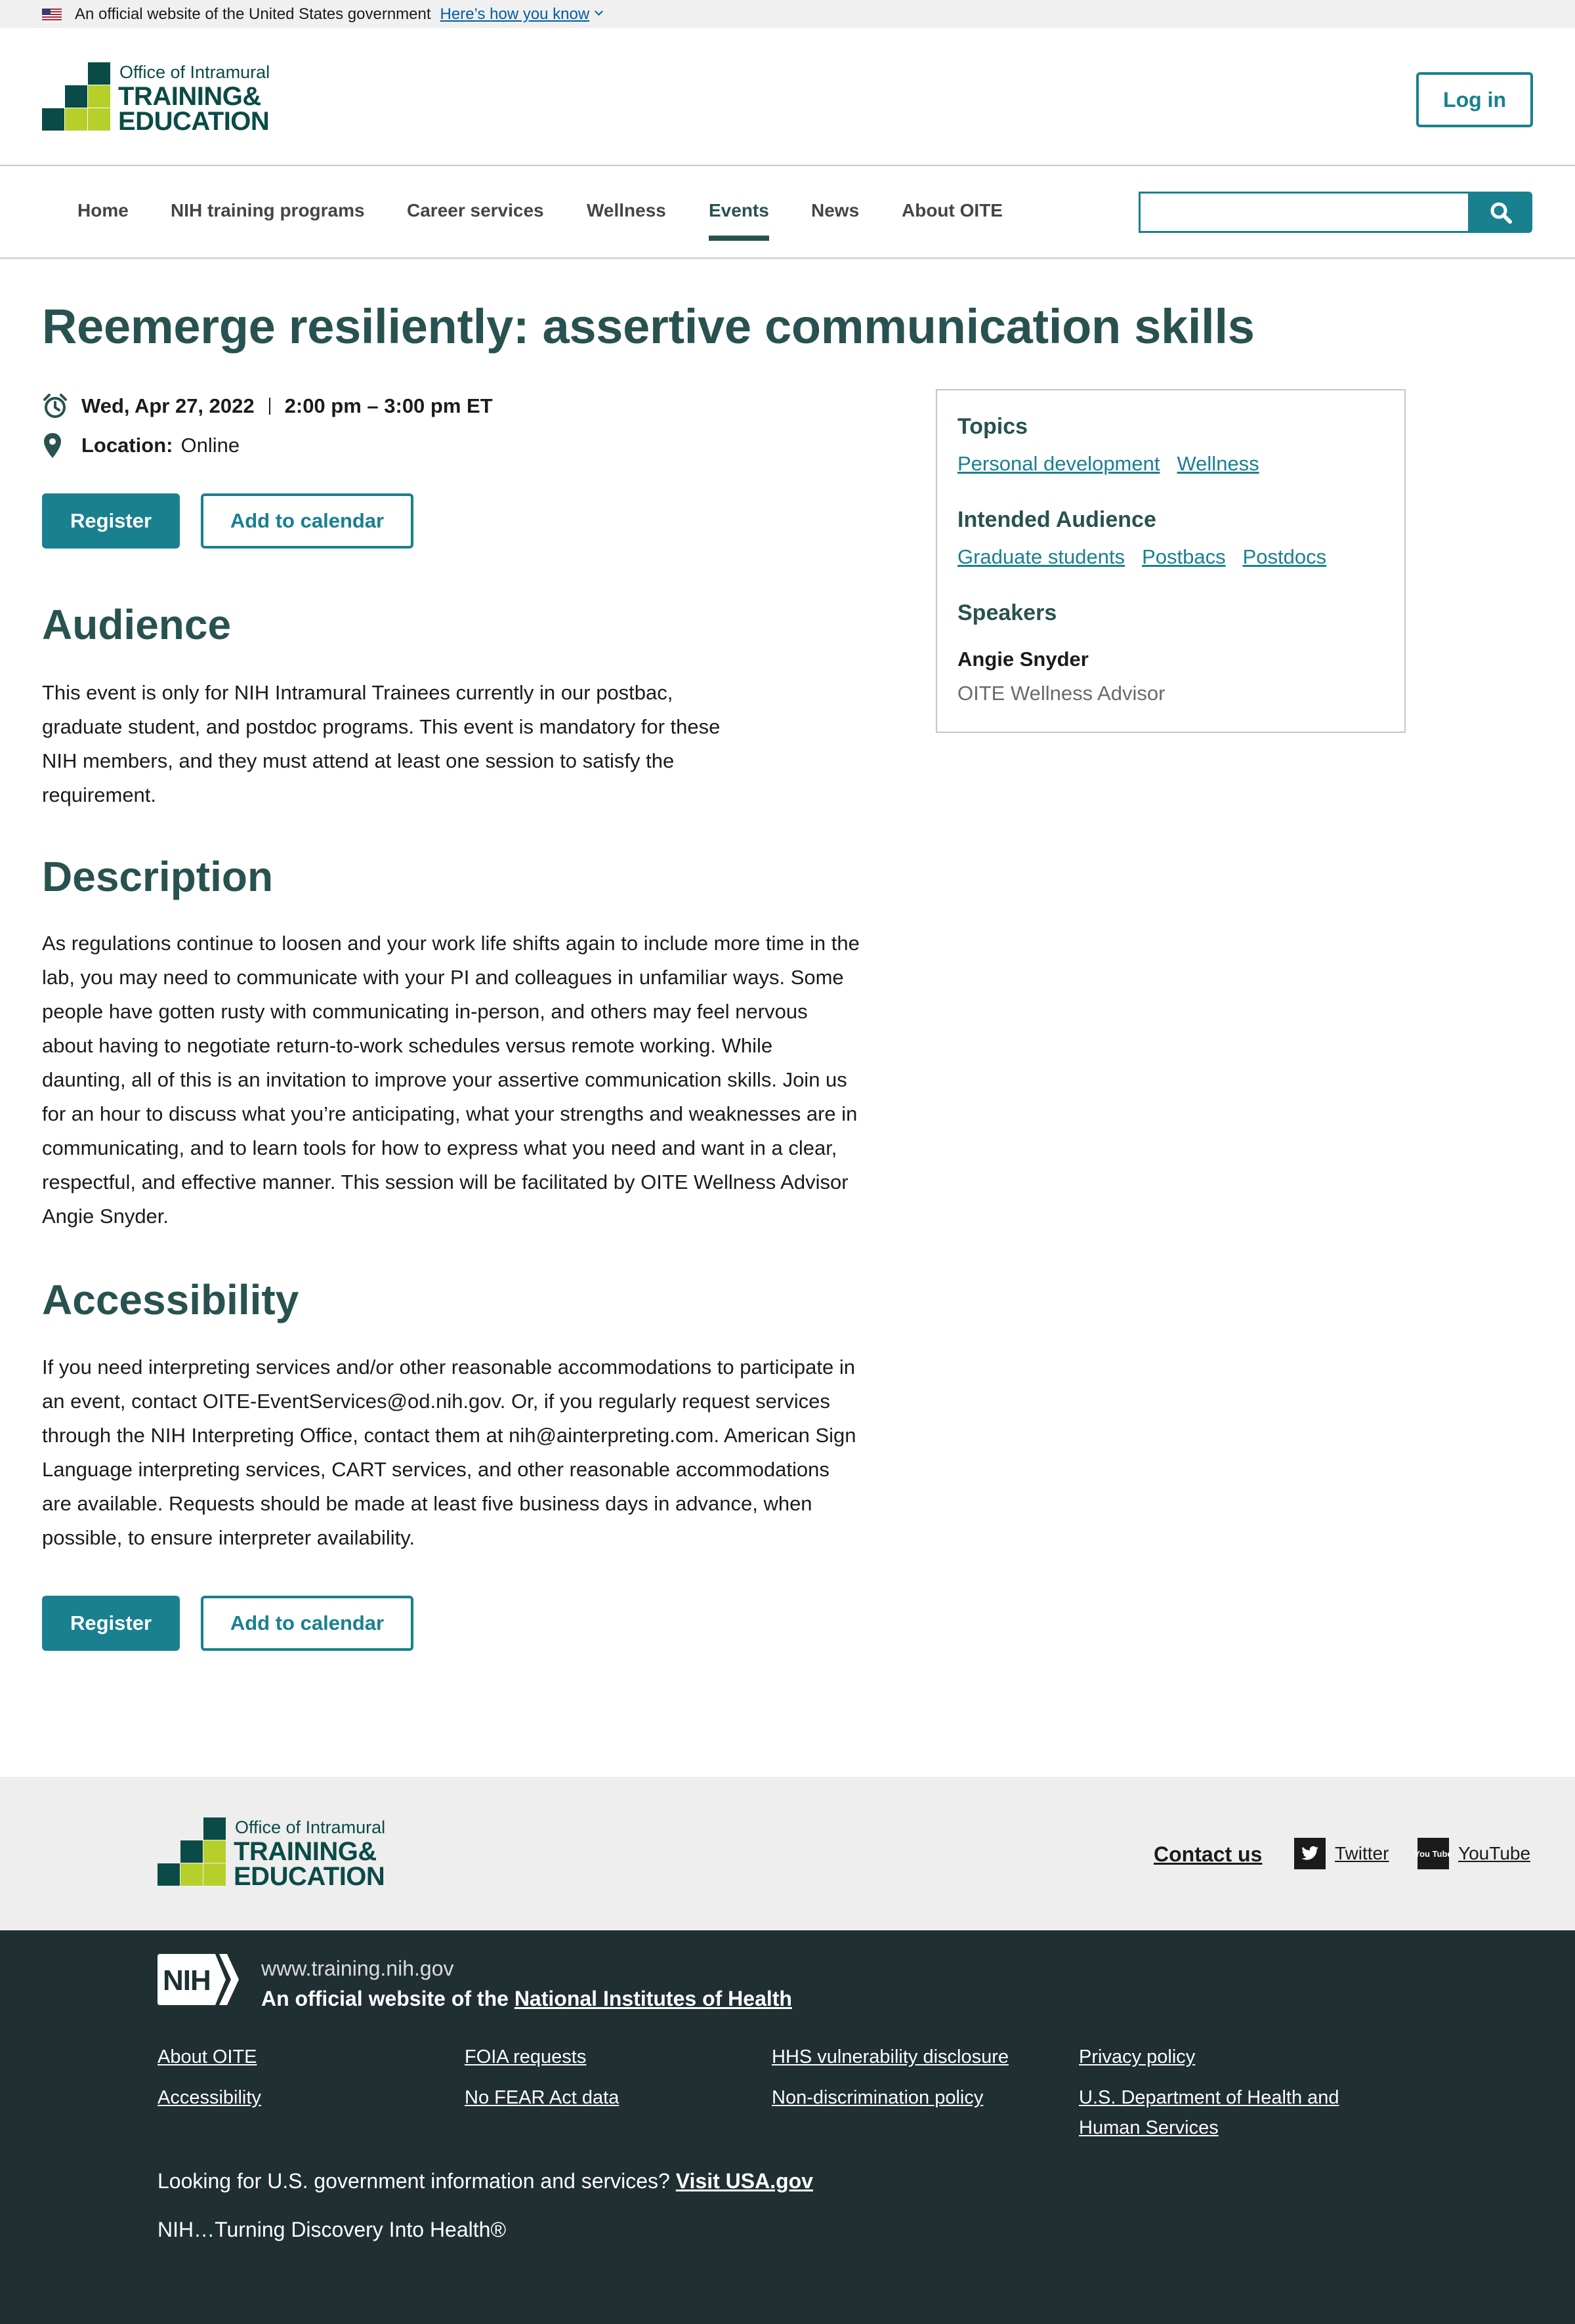 This screenshot has width=1575, height=2324. What do you see at coordinates (357, 1968) in the screenshot?
I see `site-url: www.training.nih.gov` at bounding box center [357, 1968].